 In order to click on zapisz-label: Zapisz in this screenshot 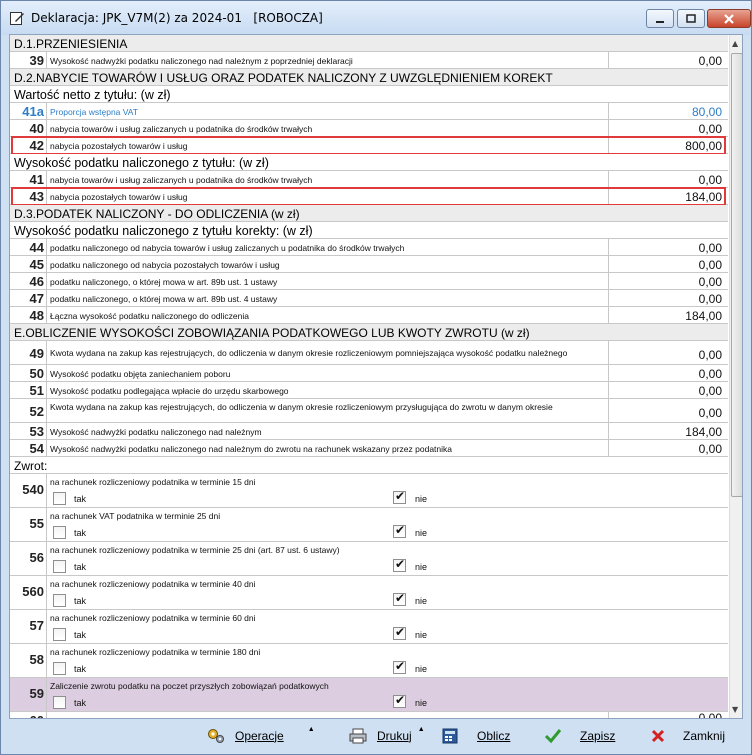, I will do `click(598, 735)`.